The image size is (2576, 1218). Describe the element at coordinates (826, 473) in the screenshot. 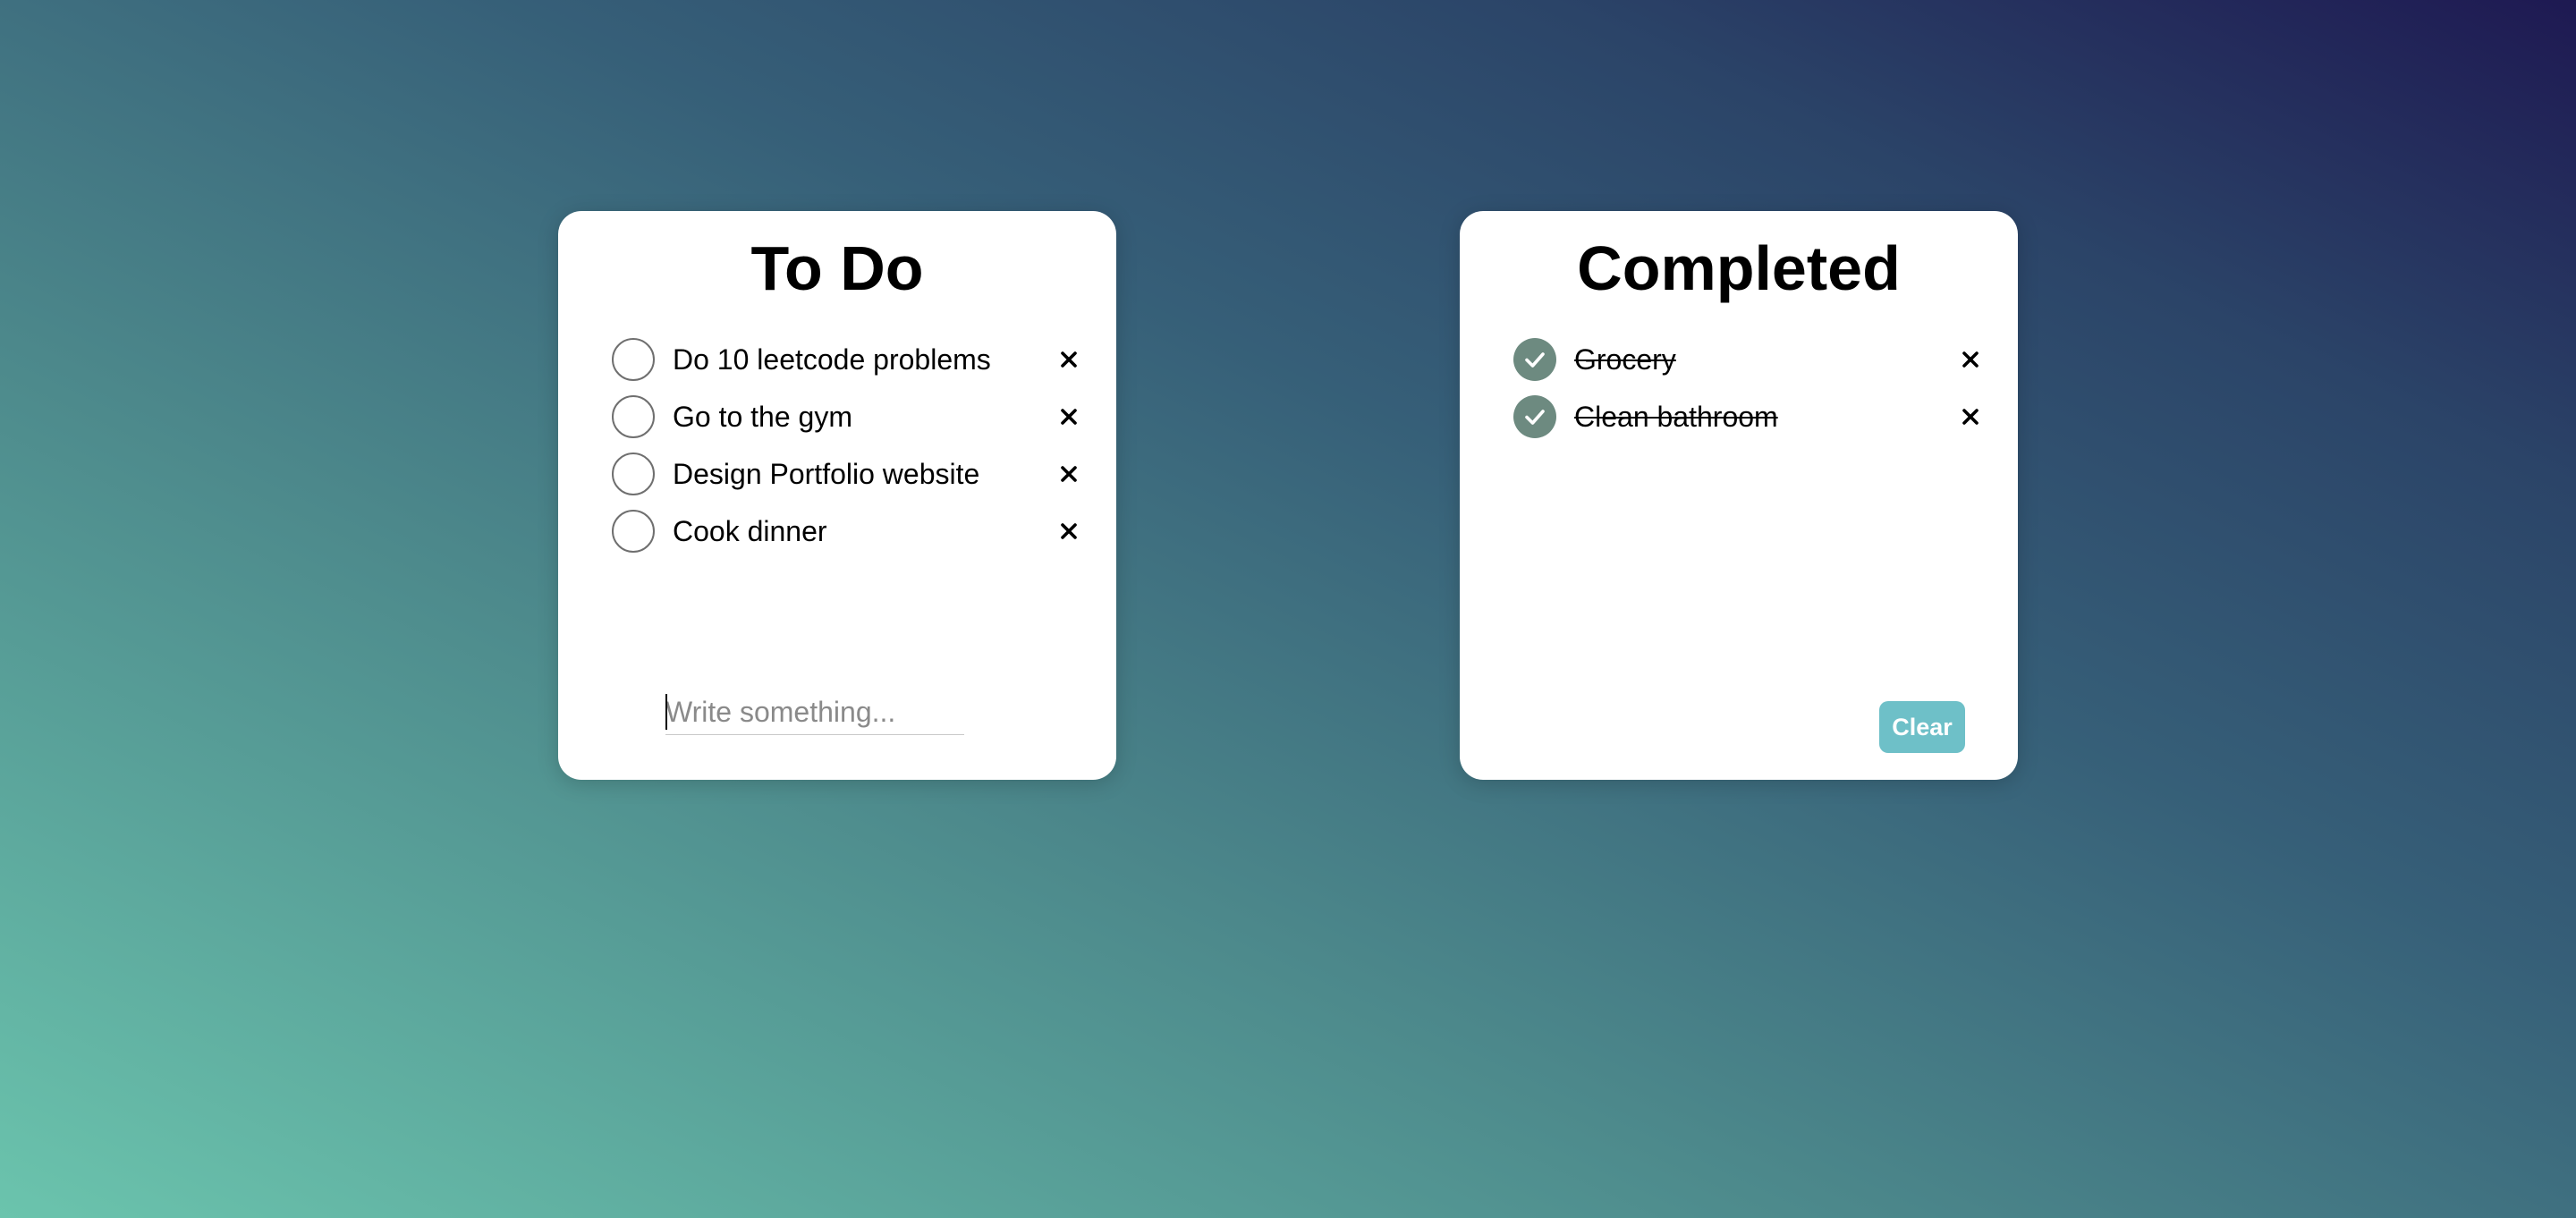

I see `todo-item-text: Design Portfolio website` at that location.